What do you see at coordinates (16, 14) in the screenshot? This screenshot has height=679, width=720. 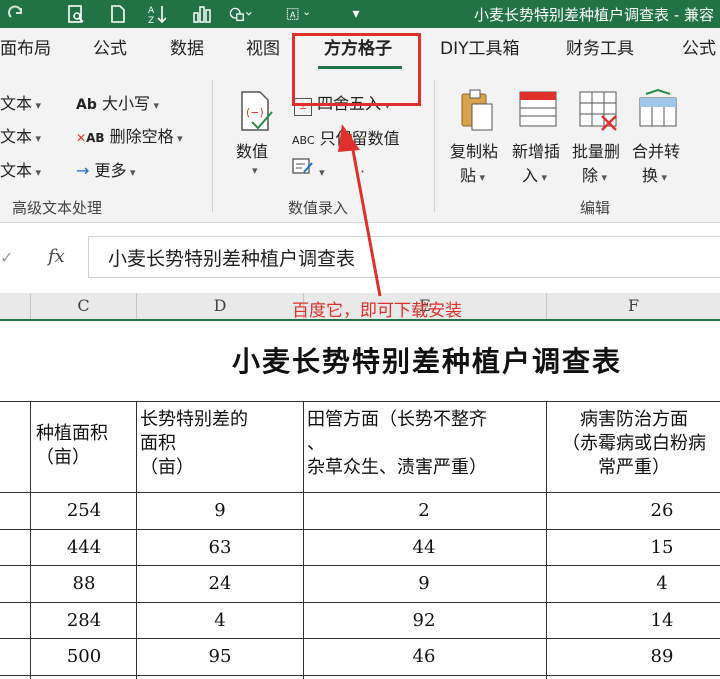 I see `redo-icon` at bounding box center [16, 14].